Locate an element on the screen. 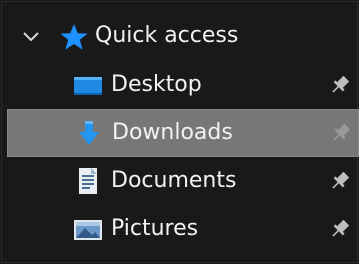 The height and width of the screenshot is (264, 359). nav-item-label: Documents is located at coordinates (174, 180).